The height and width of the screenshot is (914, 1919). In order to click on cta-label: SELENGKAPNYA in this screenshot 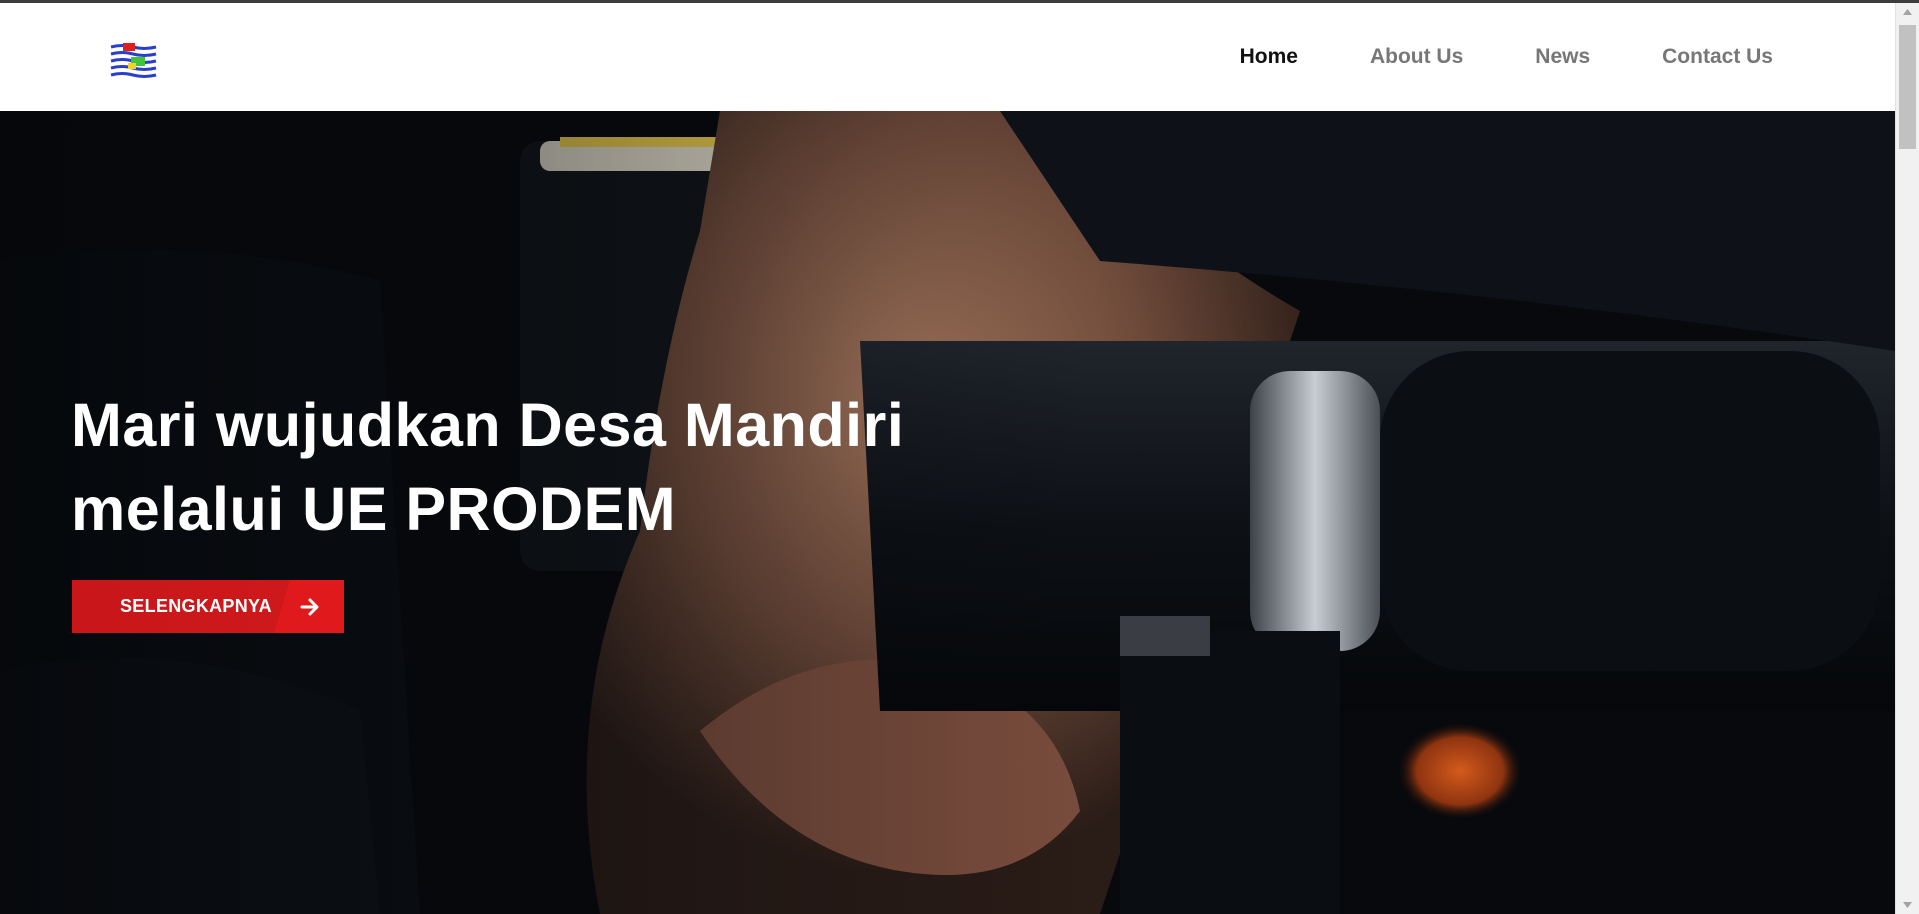, I will do `click(196, 606)`.